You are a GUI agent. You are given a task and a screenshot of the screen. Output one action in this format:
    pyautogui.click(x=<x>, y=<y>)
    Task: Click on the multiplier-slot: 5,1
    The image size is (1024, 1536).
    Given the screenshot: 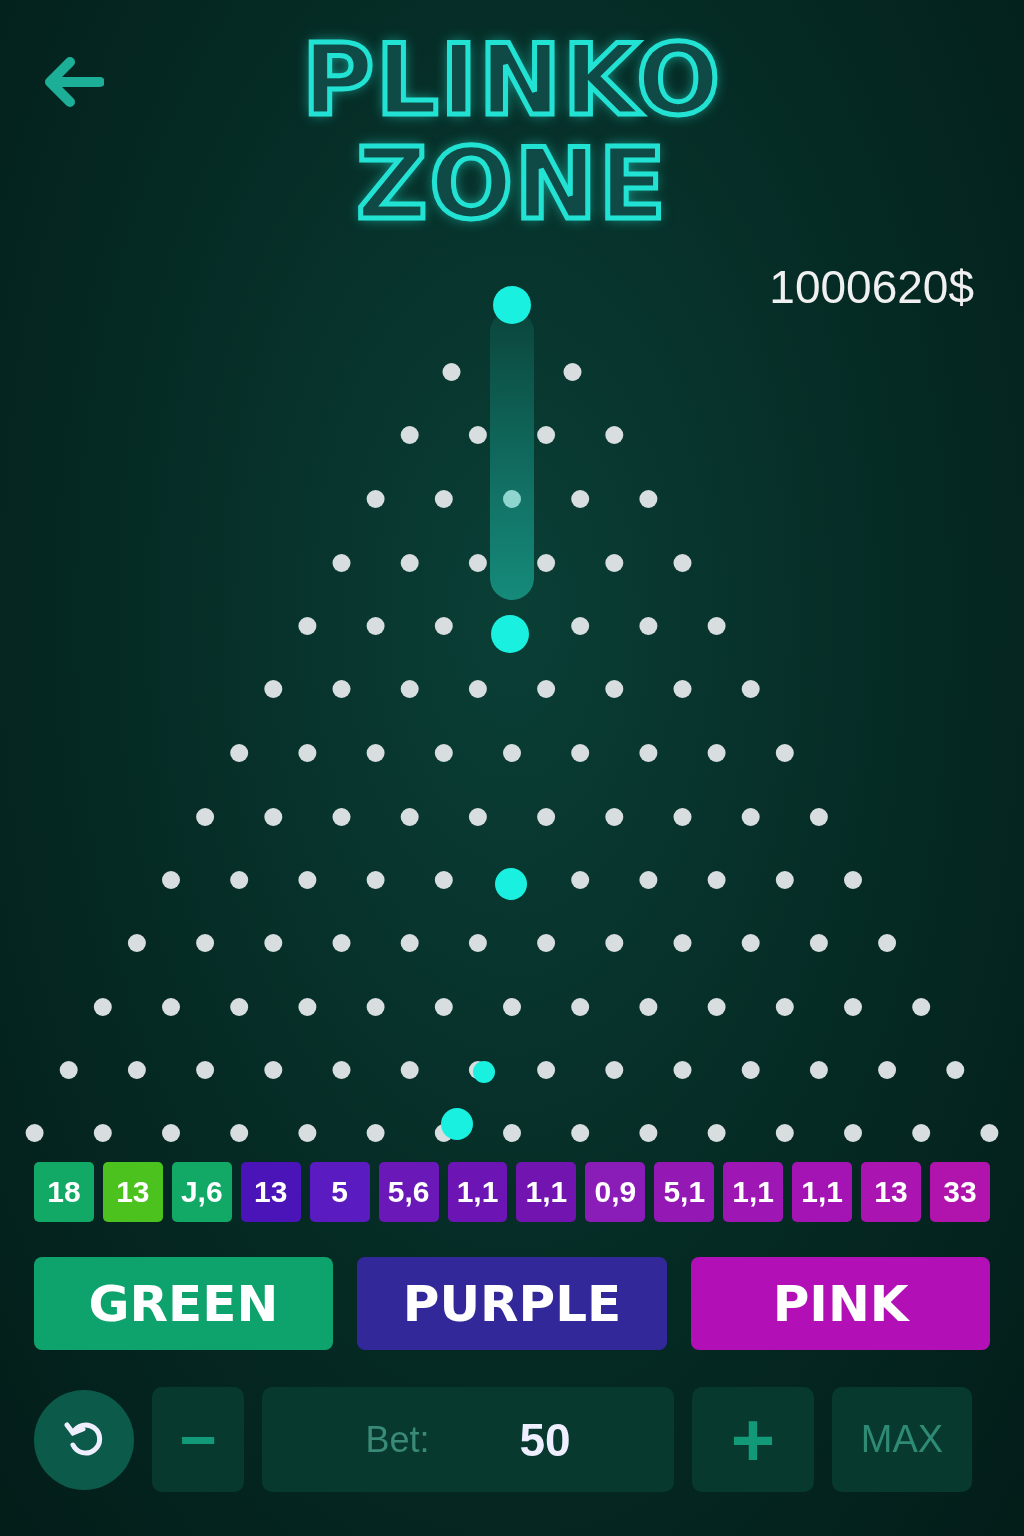 What is the action you would take?
    pyautogui.click(x=684, y=1192)
    